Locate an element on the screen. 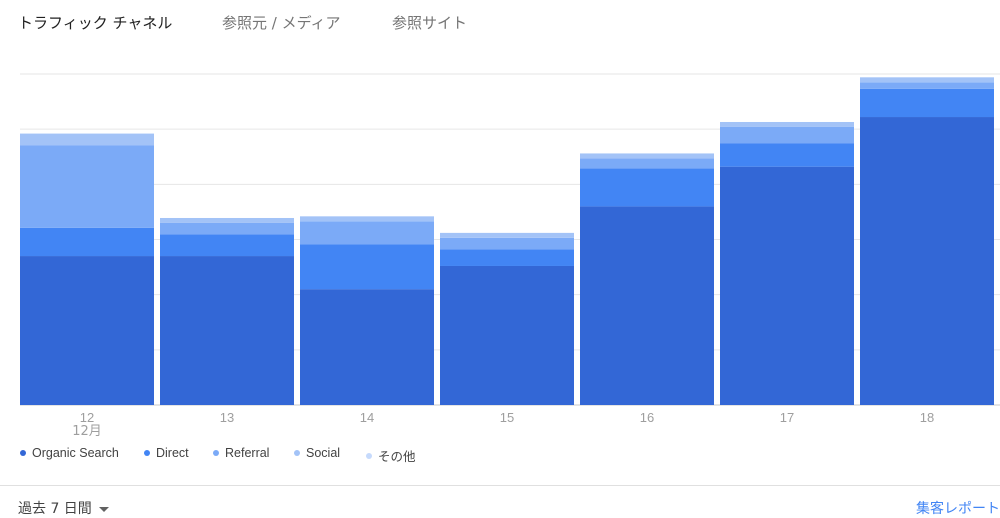 This screenshot has width=1000, height=518. legend-dot-other is located at coordinates (369, 455).